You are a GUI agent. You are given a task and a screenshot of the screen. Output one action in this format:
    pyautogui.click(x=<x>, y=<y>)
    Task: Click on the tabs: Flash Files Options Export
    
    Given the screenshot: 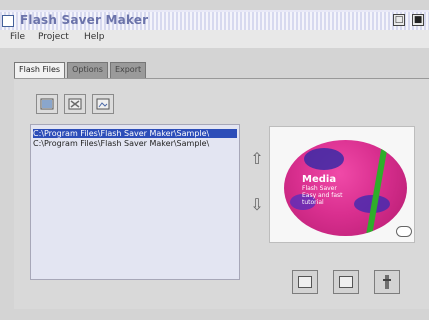 What is the action you would take?
    pyautogui.click(x=81, y=70)
    